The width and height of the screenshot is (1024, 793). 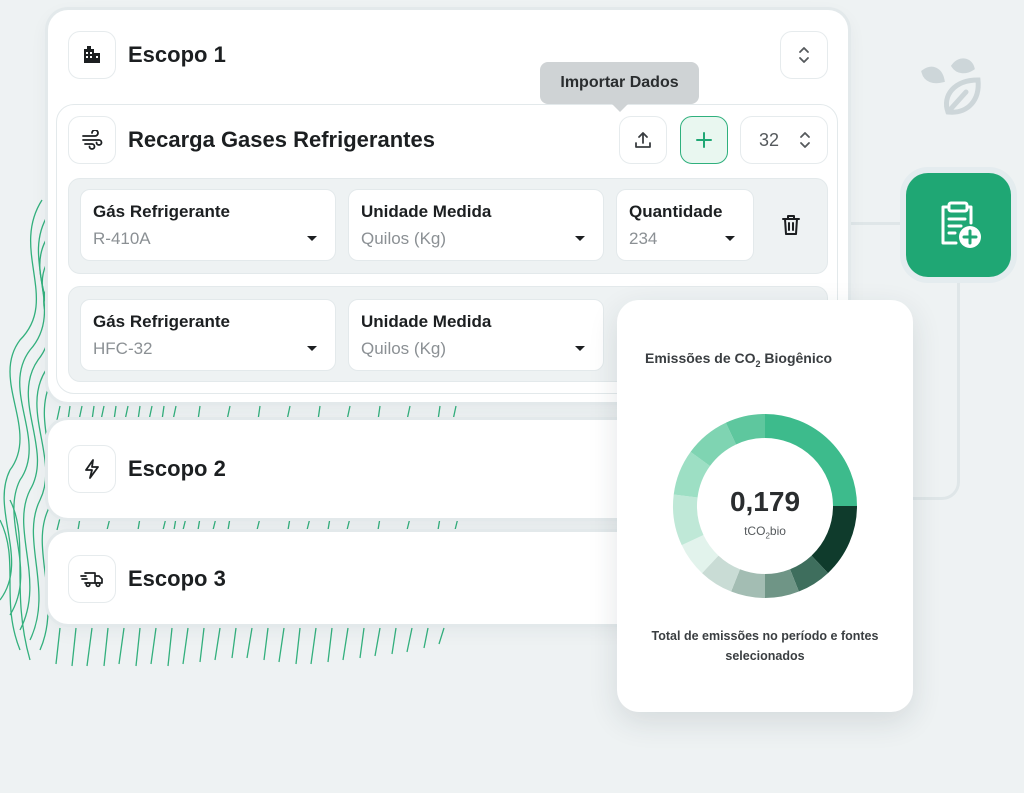 I want to click on refrigerant-section-title: Recarga Gases Refrigerantes, so click(x=281, y=139).